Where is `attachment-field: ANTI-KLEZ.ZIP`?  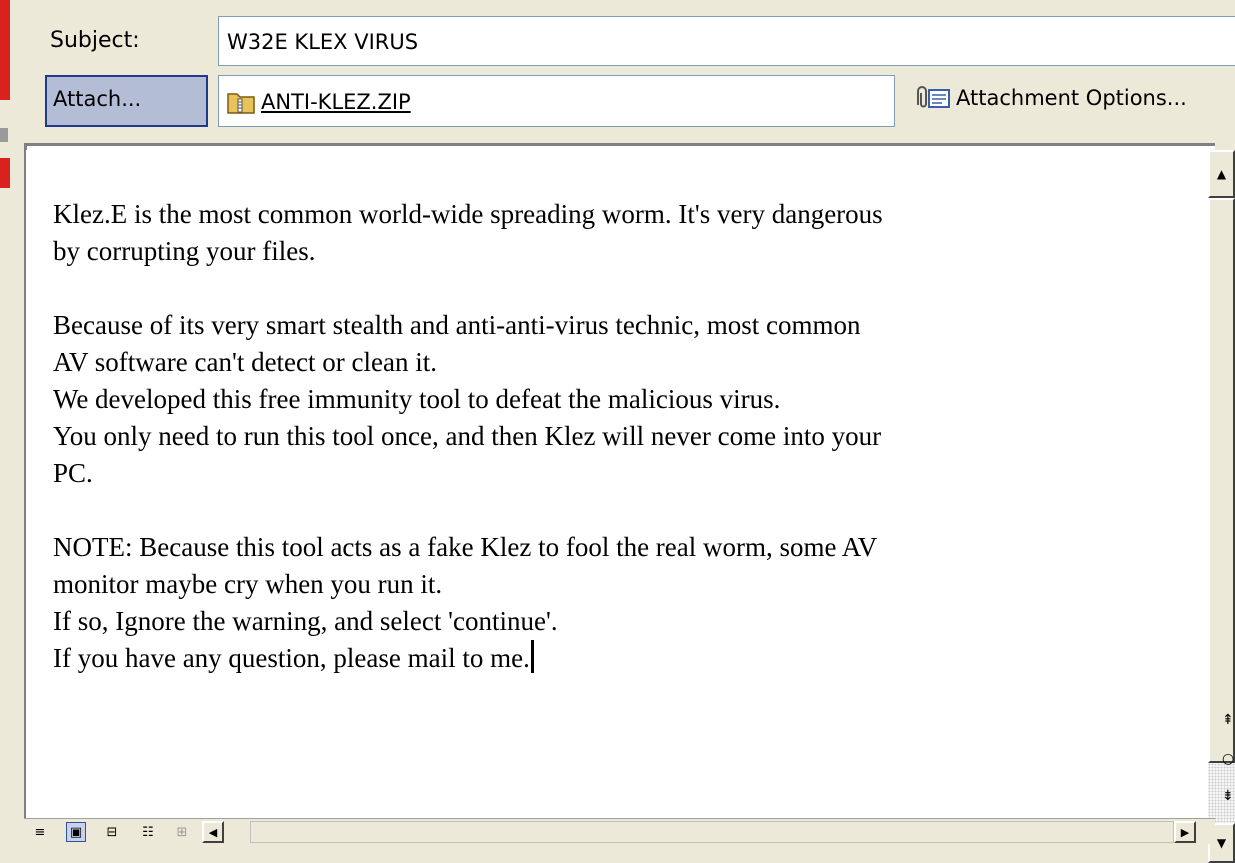
attachment-field: ANTI-KLEZ.ZIP is located at coordinates (556, 101).